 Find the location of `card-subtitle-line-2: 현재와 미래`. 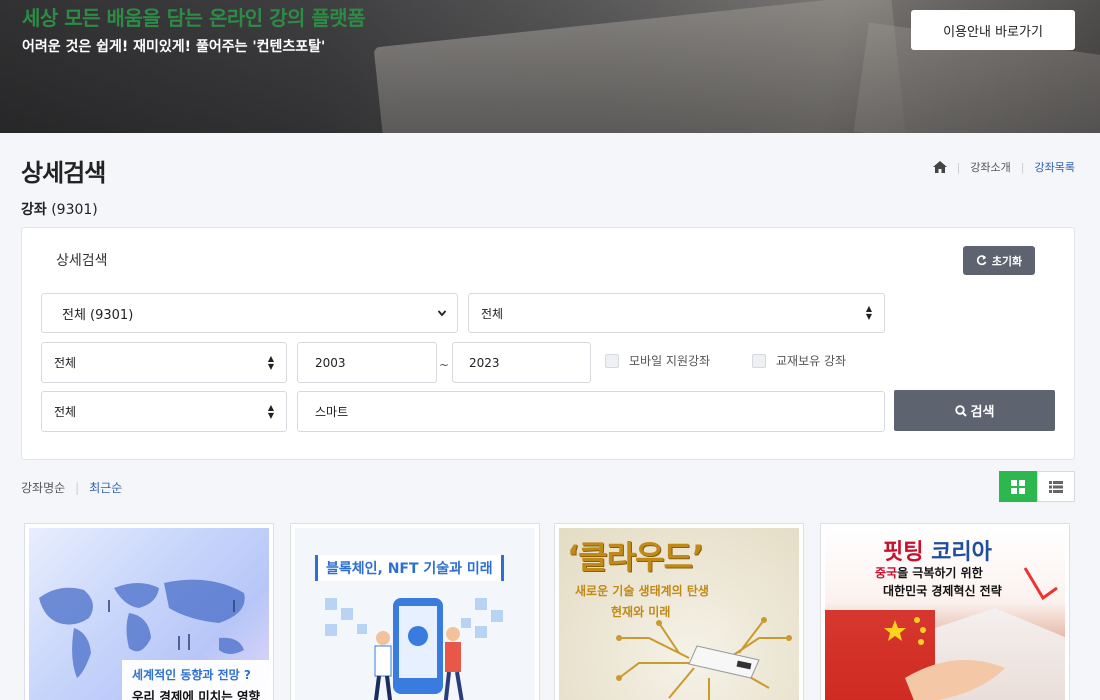

card-subtitle-line-2: 현재와 미래 is located at coordinates (641, 612).